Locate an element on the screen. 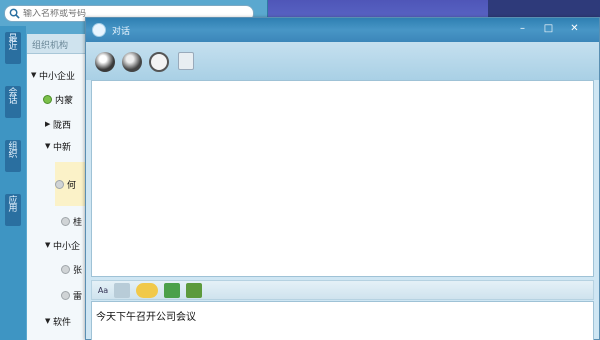 The height and width of the screenshot is (340, 600). tree-group-row: ▼ 中新 is located at coordinates (58, 146).